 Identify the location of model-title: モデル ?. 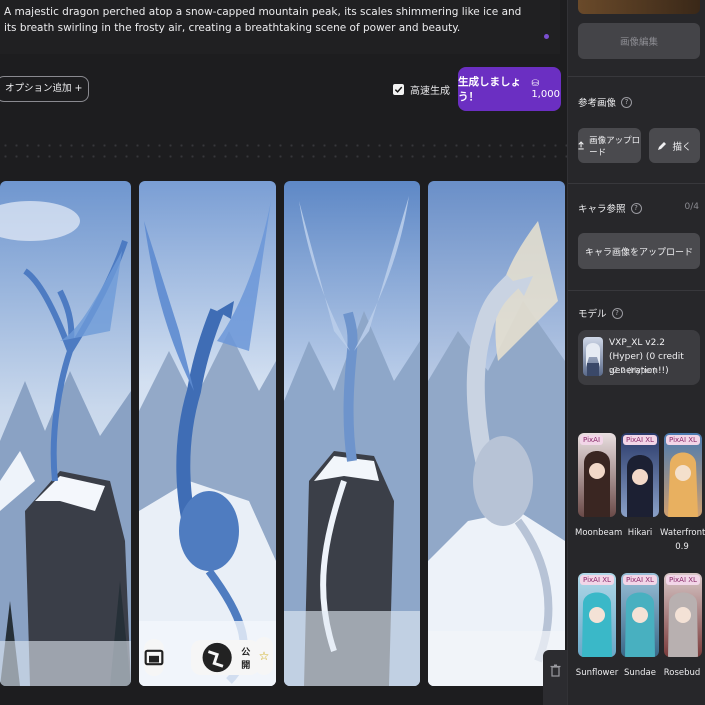
(600, 313).